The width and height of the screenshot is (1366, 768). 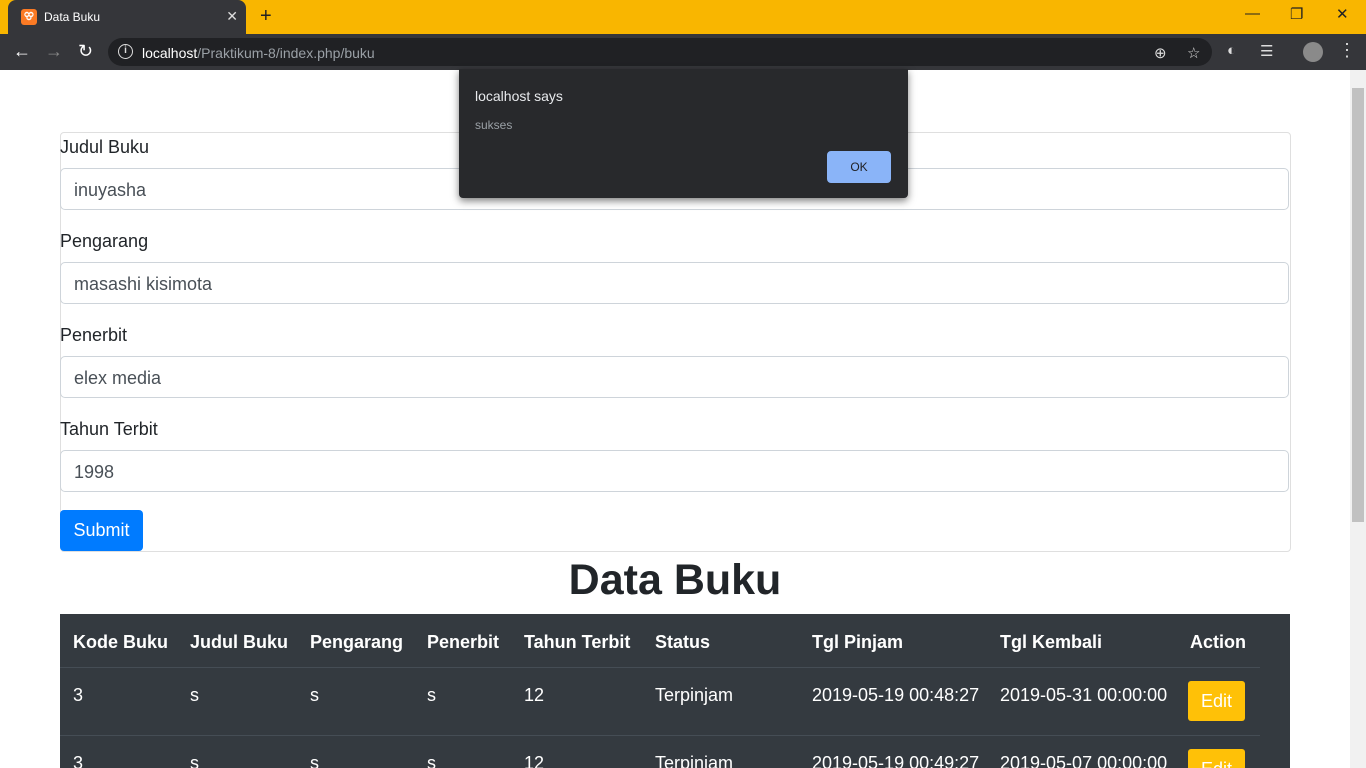 What do you see at coordinates (896, 695) in the screenshot?
I see `cell-tgl-pinjam: 2019-05-19 00:48:27` at bounding box center [896, 695].